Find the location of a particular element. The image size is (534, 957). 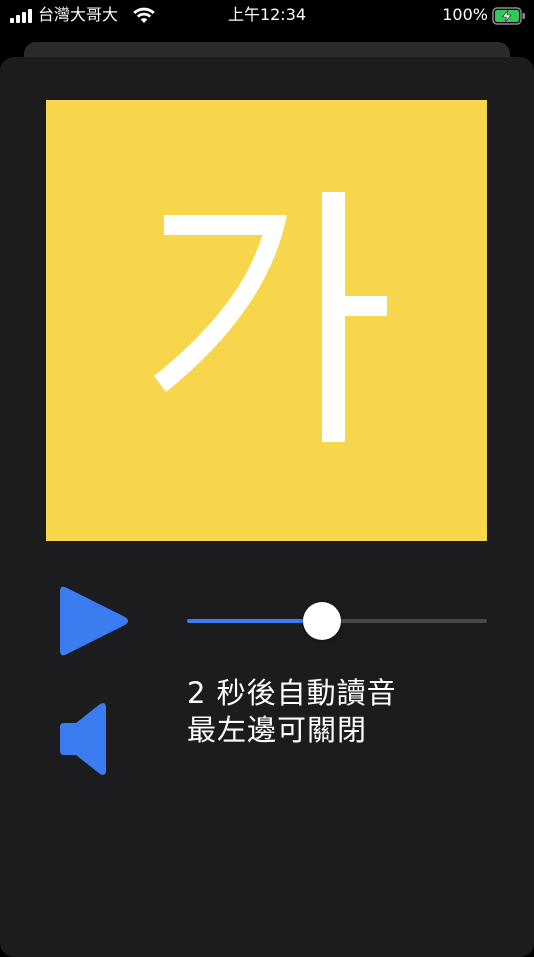

play-icon is located at coordinates (94, 621).